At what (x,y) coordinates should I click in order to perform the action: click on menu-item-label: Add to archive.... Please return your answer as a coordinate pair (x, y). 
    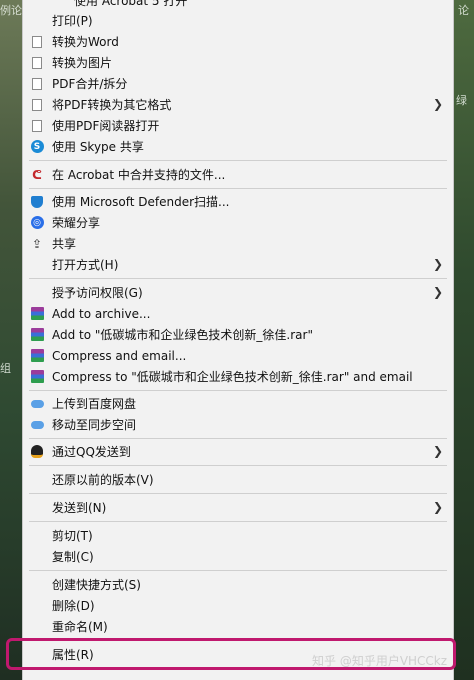
    Looking at the image, I should click on (101, 313).